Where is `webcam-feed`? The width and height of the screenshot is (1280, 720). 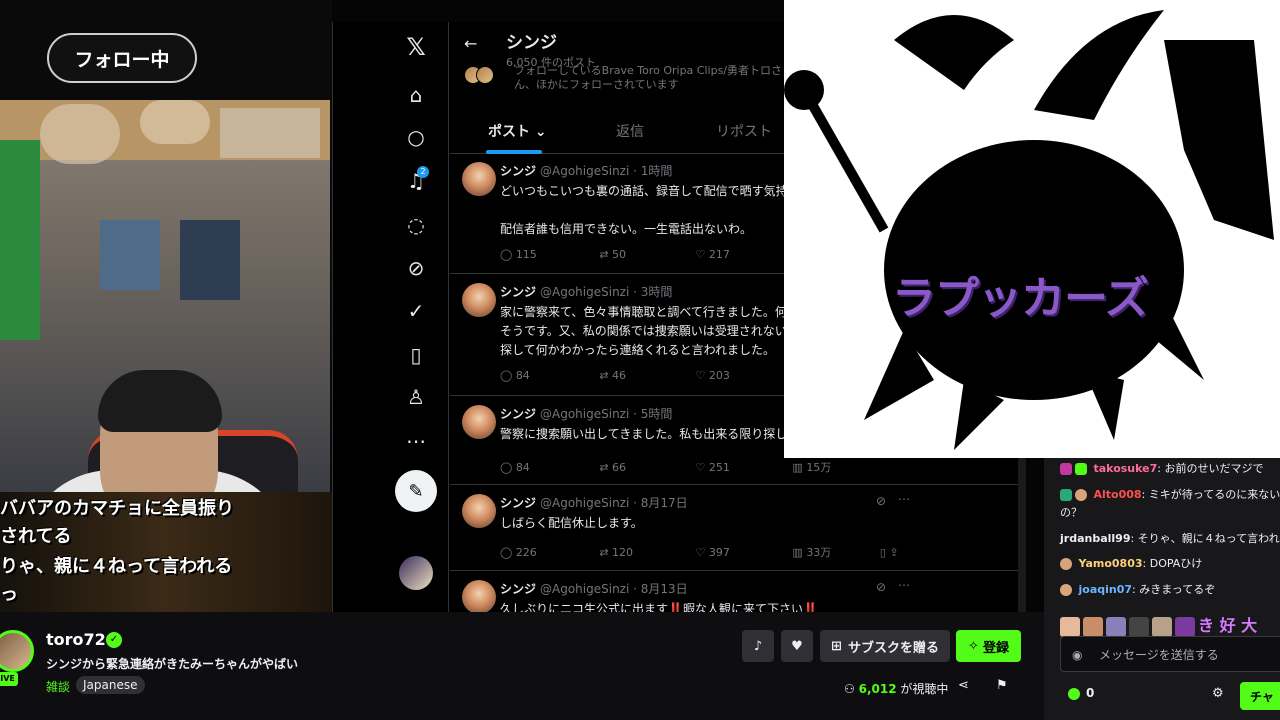
webcam-feed is located at coordinates (165, 296).